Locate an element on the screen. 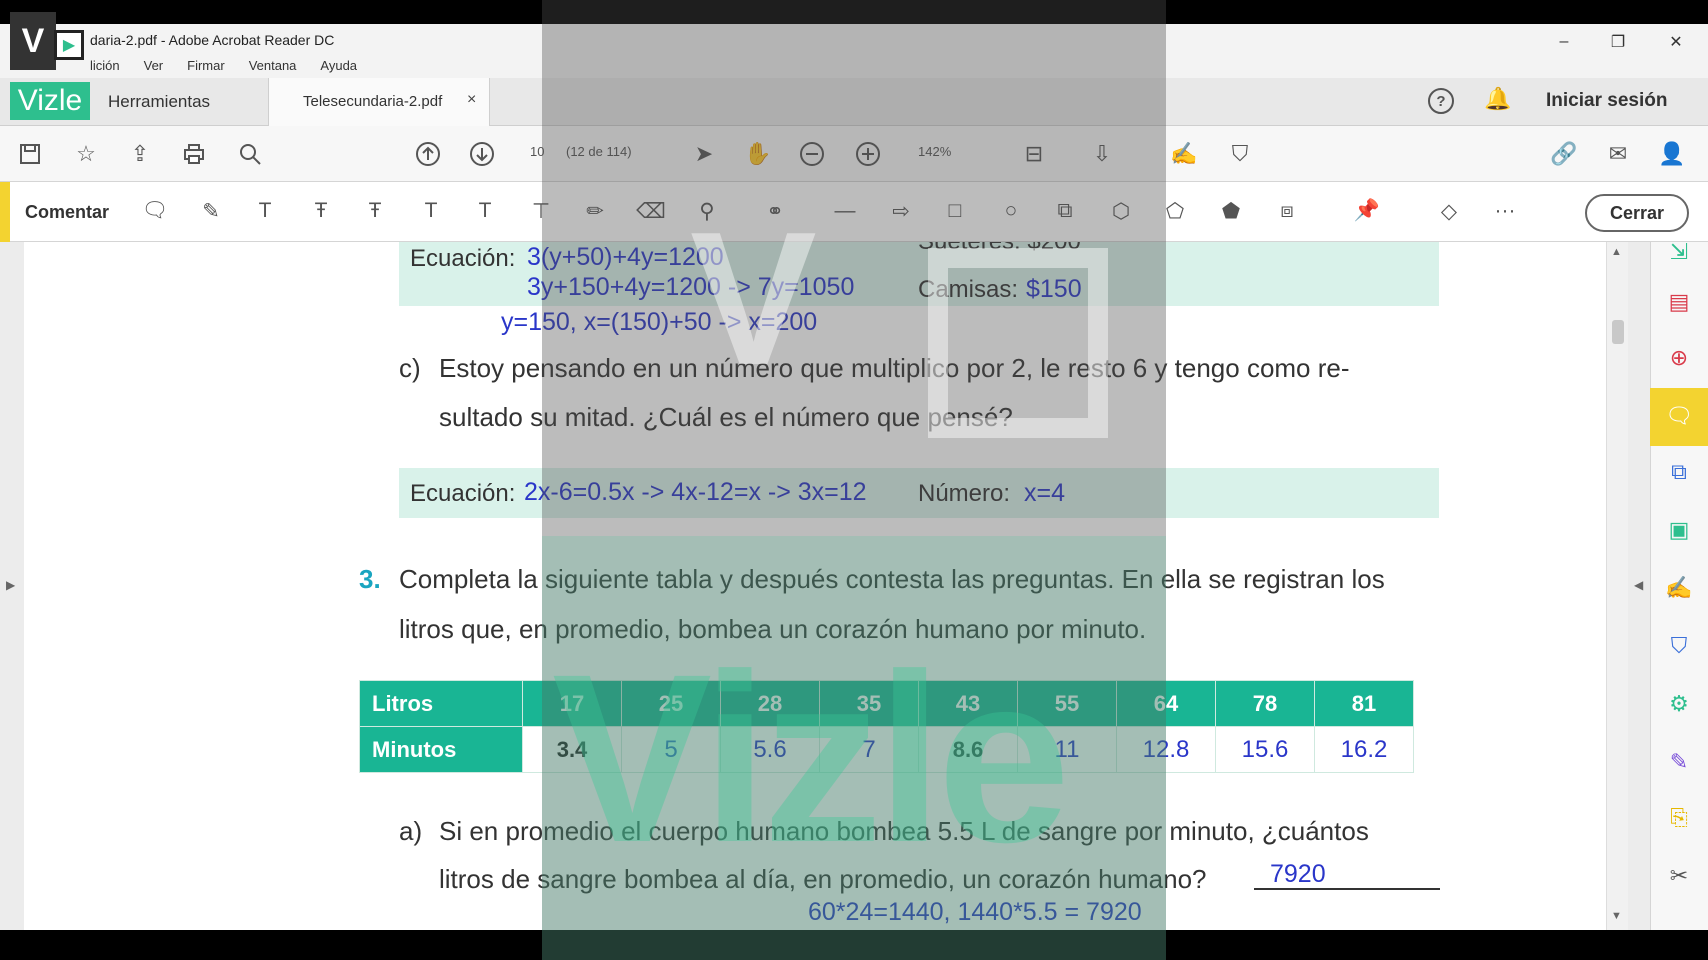  hand-tool-icon: ✋ is located at coordinates (758, 154).